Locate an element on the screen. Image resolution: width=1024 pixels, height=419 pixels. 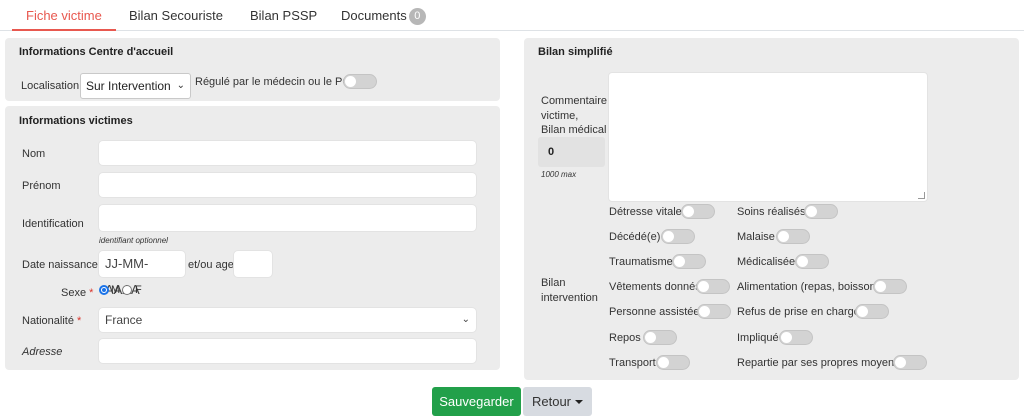
tab-label: Fiche victime is located at coordinates (64, 15).